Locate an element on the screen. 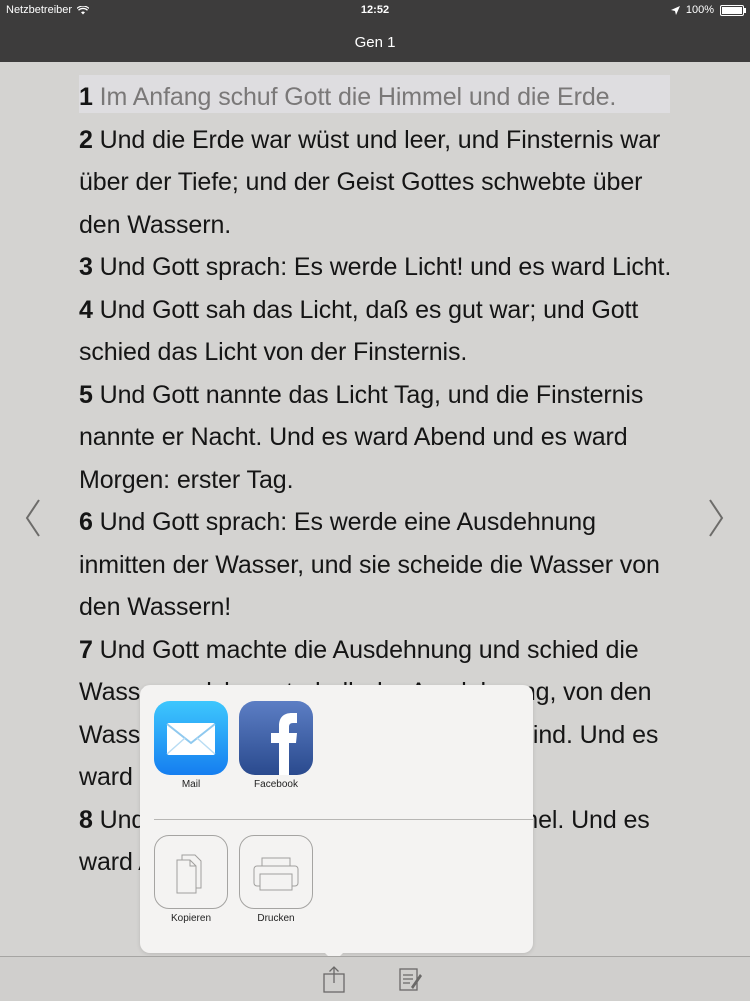  action-print: Drucken is located at coordinates (276, 879).